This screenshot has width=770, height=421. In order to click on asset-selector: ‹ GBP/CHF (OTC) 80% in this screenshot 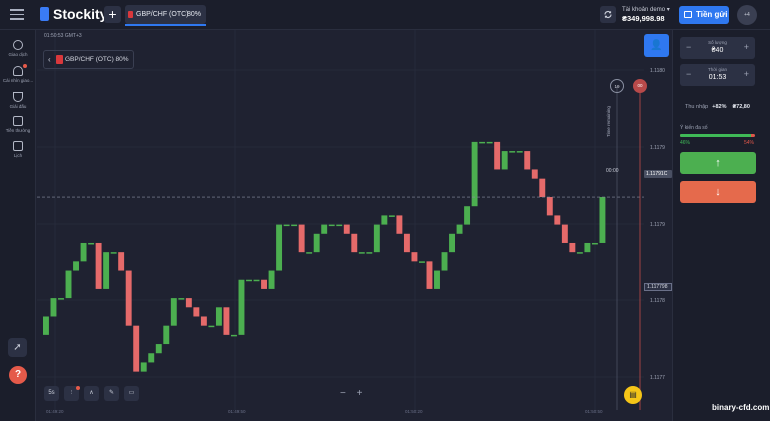, I will do `click(88, 59)`.